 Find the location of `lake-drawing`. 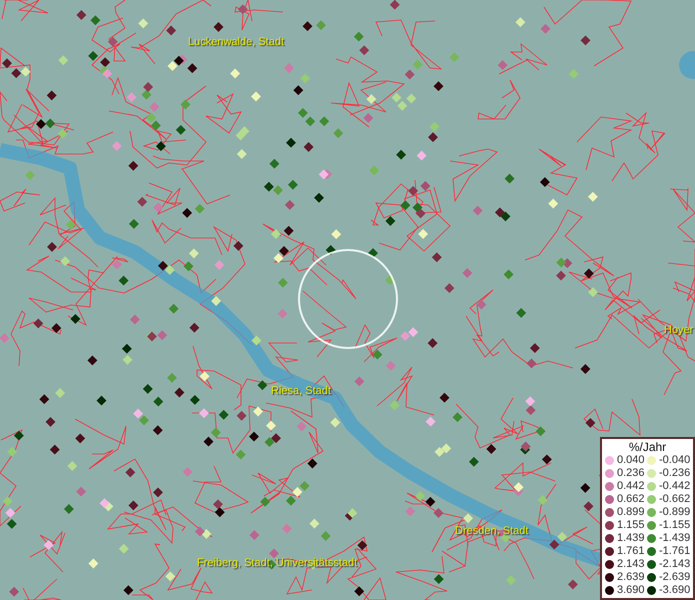

lake-drawing is located at coordinates (687, 65).